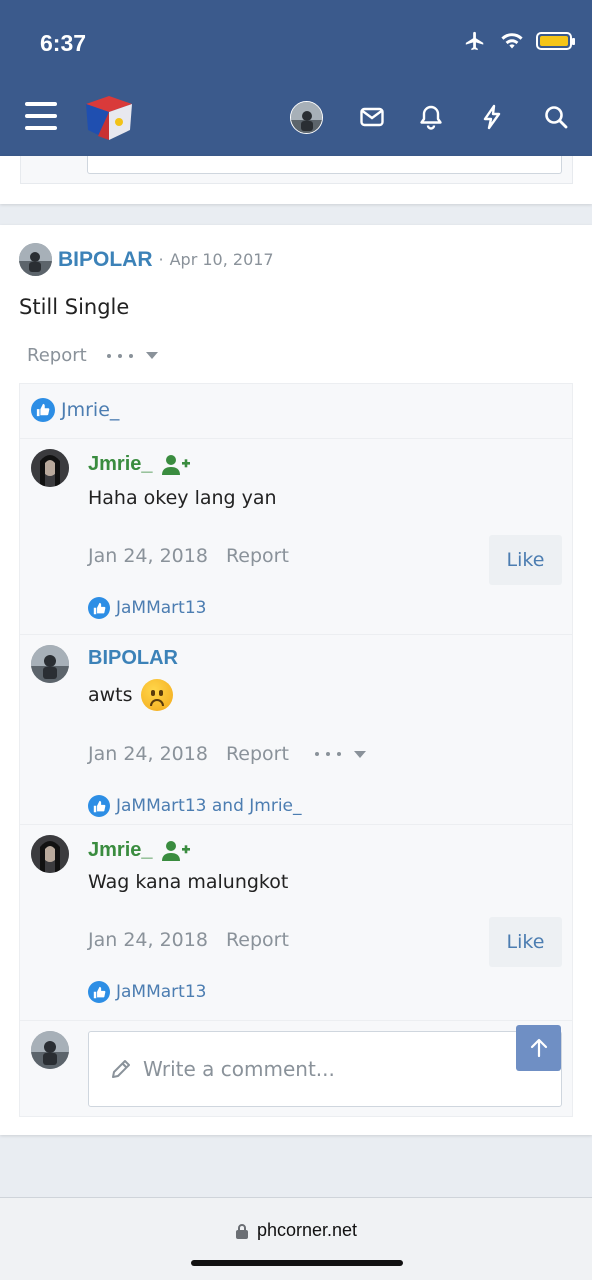  I want to click on mail-icon, so click(372, 117).